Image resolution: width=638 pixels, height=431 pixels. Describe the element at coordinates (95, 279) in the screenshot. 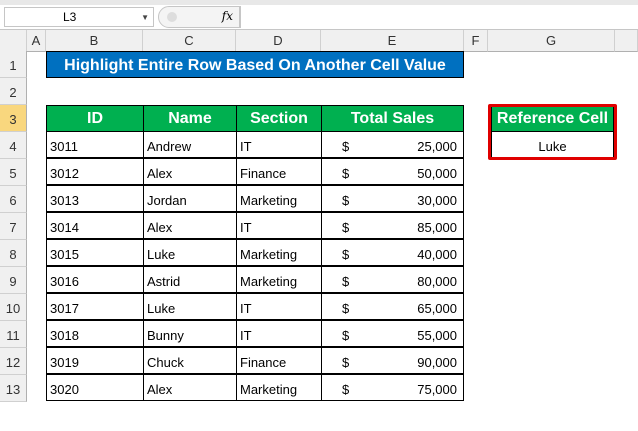

I see `table-cell: 3016` at that location.